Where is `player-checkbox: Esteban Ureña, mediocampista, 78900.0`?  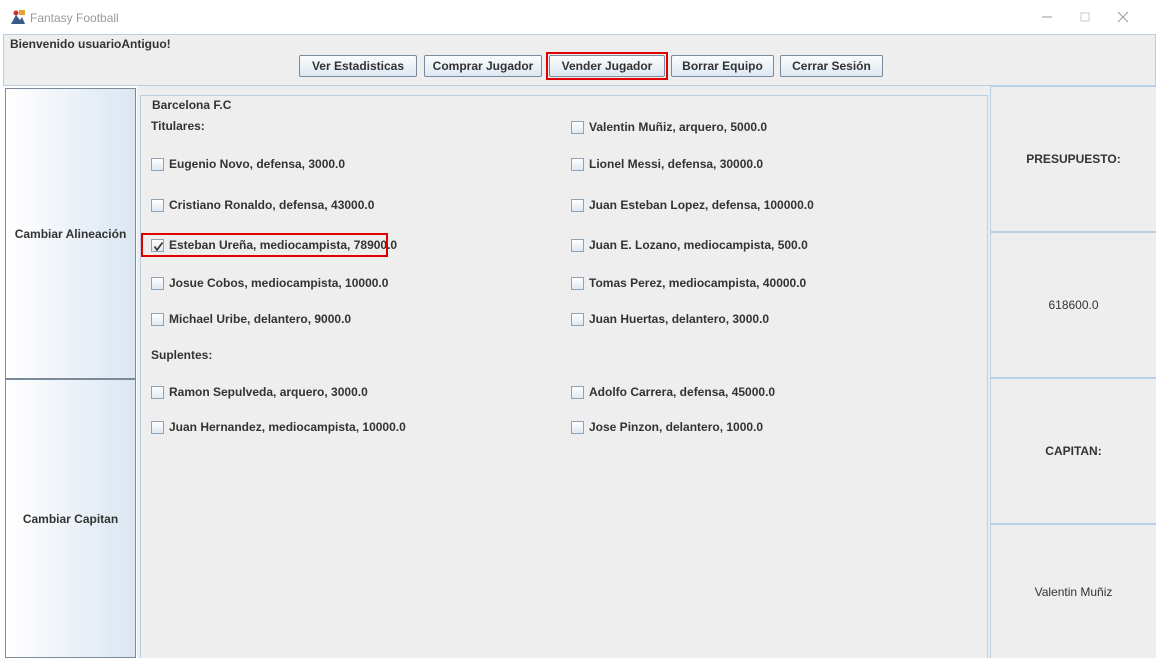
player-checkbox: Esteban Ureña, mediocampista, 78900.0 is located at coordinates (274, 245).